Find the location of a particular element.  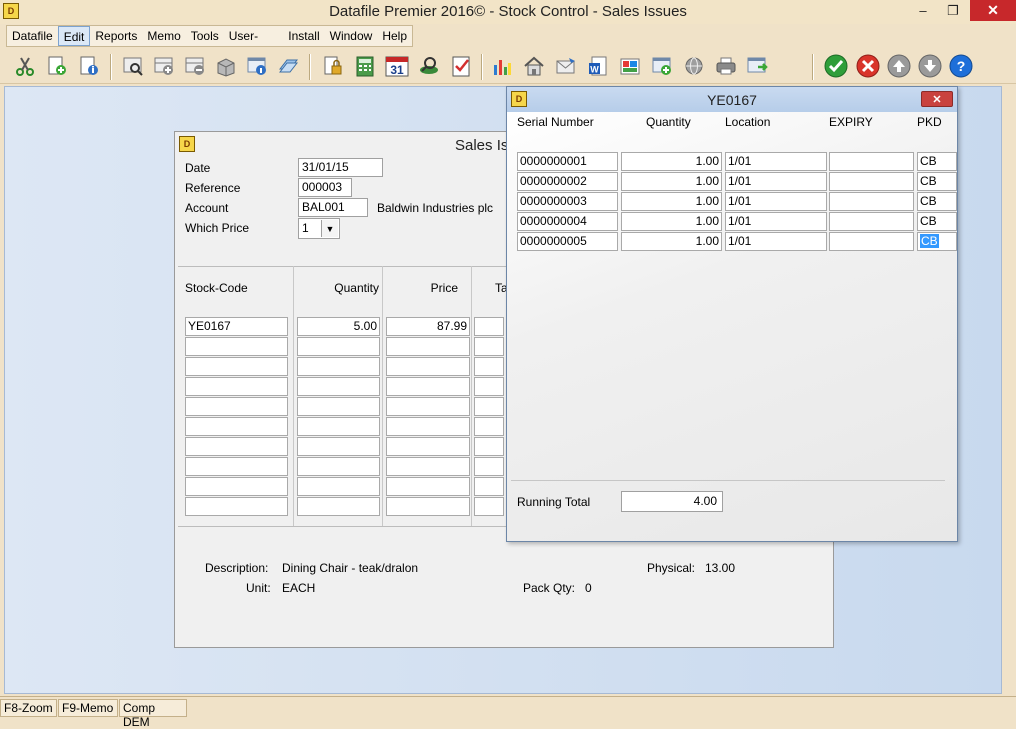

which-price-select: 1 ▼ is located at coordinates (319, 228).